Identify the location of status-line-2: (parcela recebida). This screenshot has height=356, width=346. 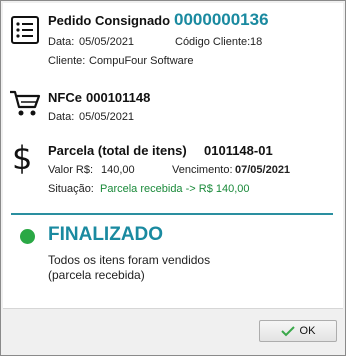
(96, 275).